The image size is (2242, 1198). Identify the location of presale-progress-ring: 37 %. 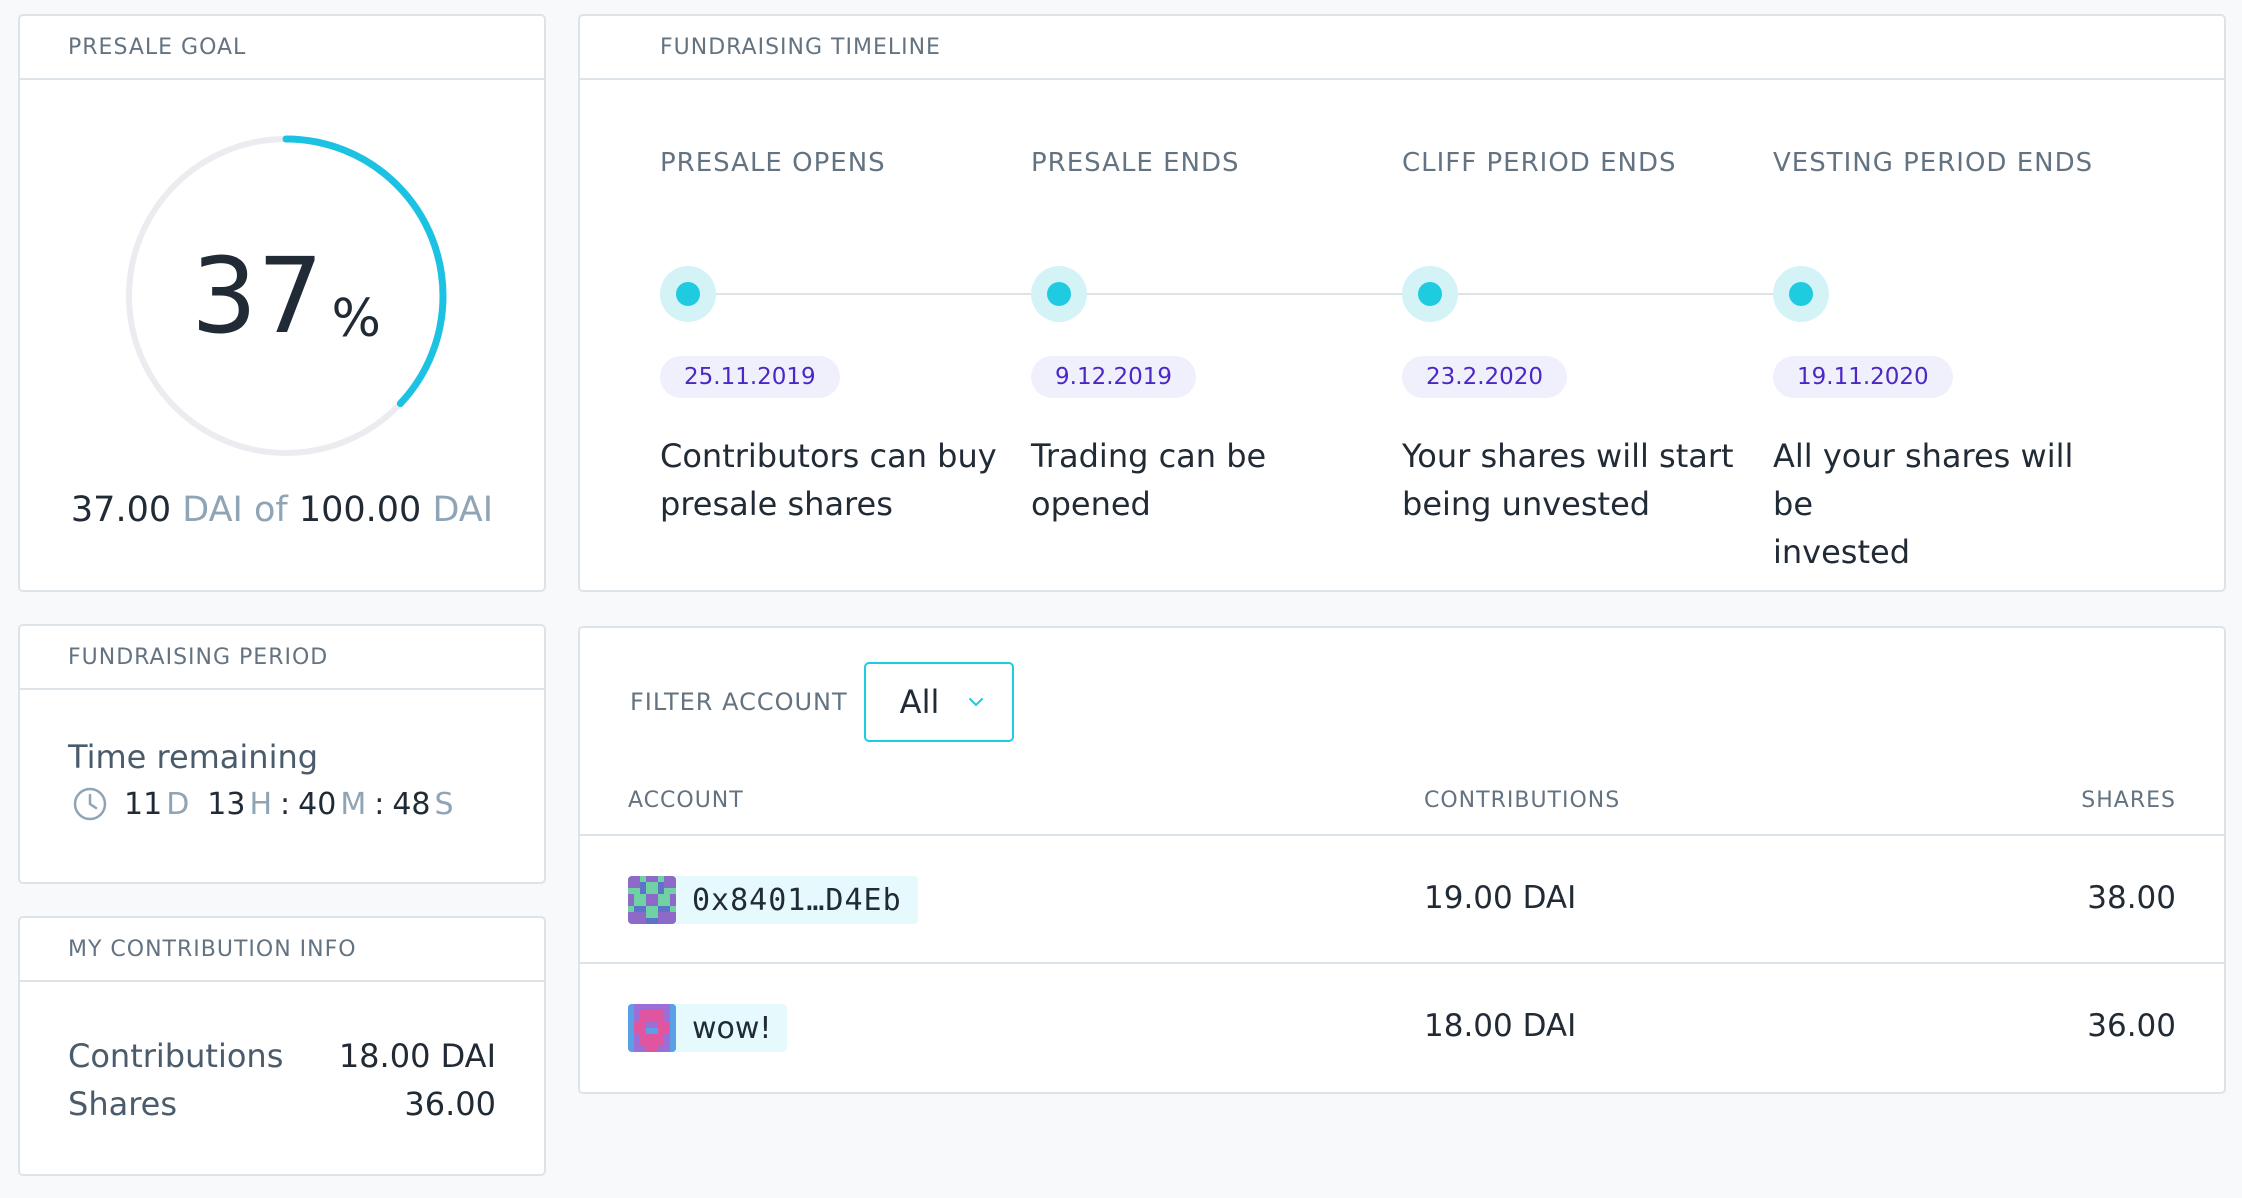
(286, 296).